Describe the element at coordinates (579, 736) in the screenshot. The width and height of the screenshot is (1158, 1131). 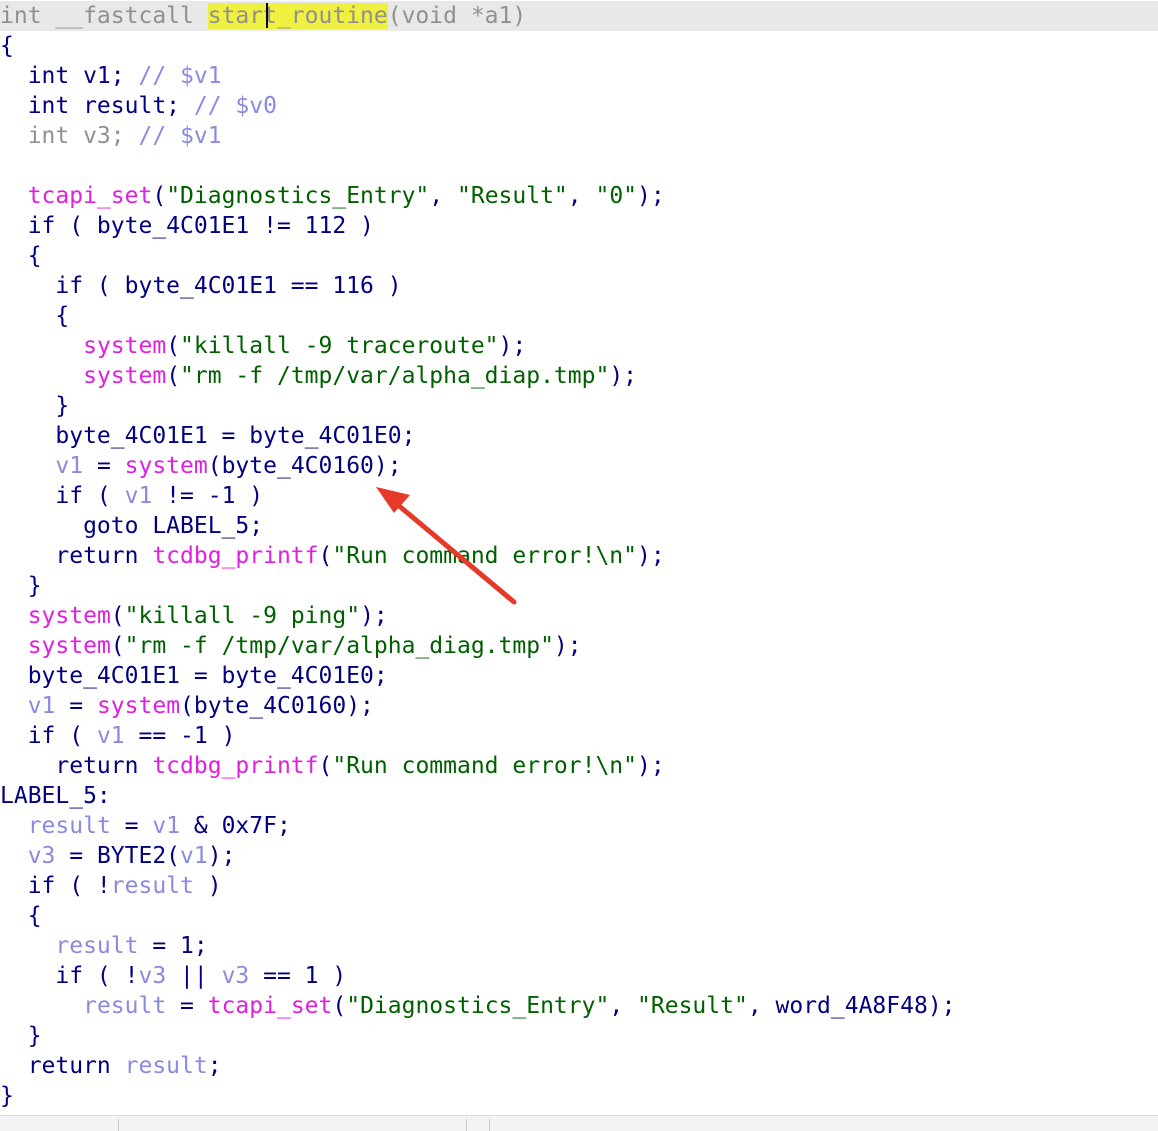
I see `code-line: if ( v1 == -1 )` at that location.